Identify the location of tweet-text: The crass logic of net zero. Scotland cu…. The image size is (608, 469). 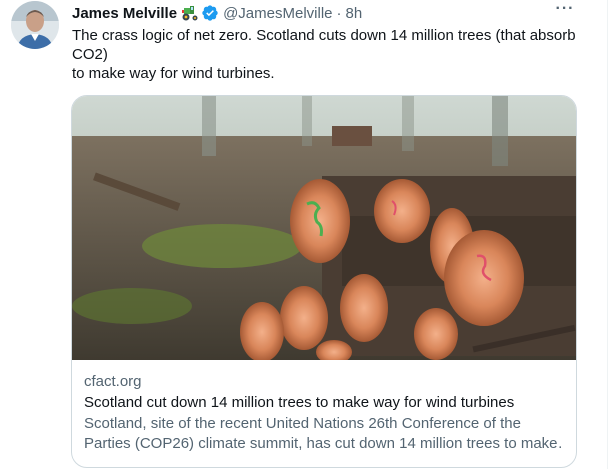
(327, 54).